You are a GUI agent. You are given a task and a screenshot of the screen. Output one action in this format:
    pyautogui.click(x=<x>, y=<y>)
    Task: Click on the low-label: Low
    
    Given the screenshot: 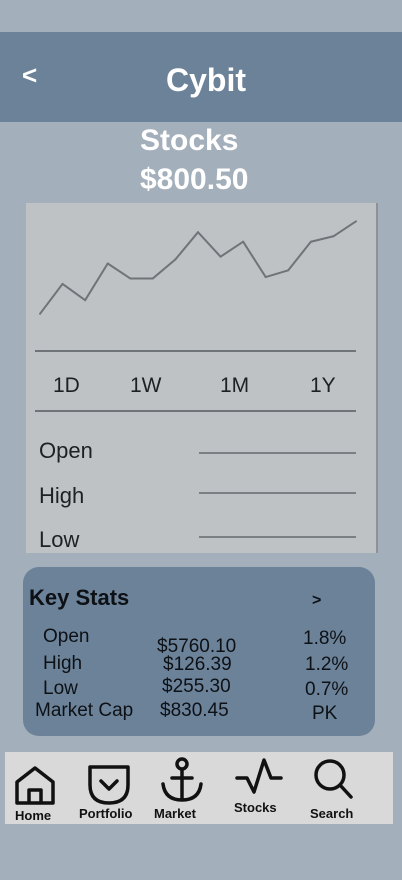 What is the action you would take?
    pyautogui.click(x=59, y=539)
    